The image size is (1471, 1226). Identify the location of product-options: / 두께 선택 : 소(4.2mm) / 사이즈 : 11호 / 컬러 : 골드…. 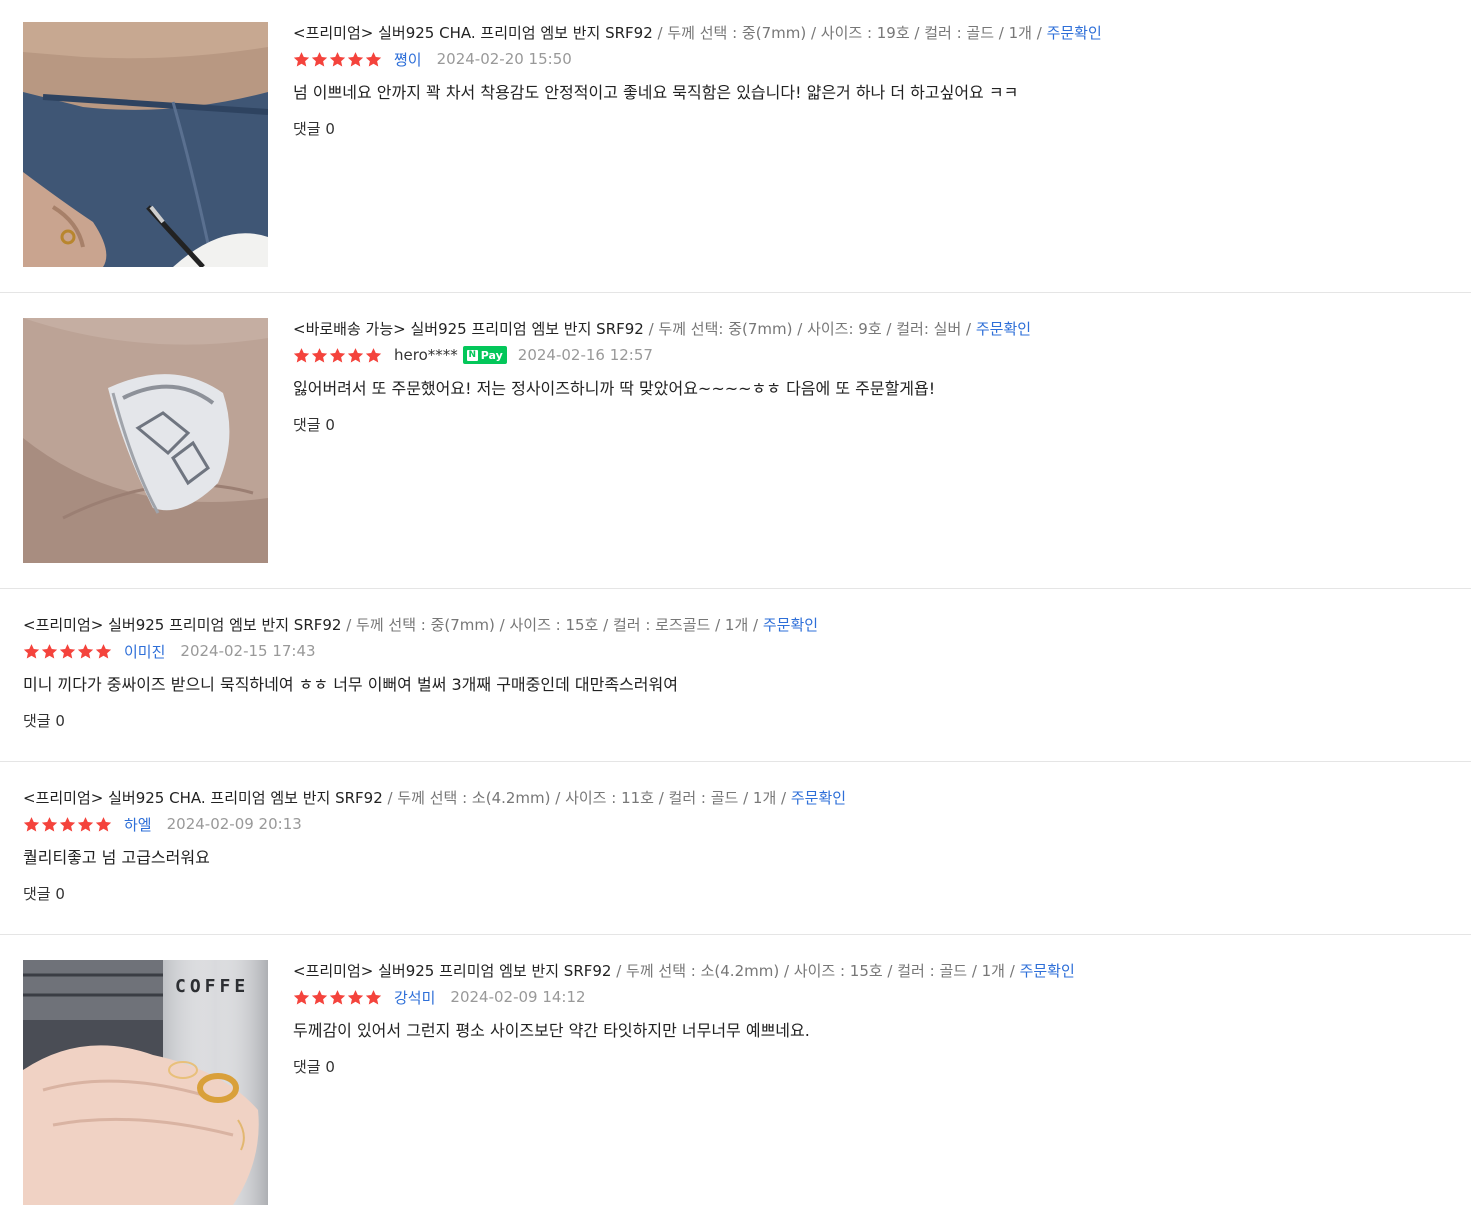
(586, 798).